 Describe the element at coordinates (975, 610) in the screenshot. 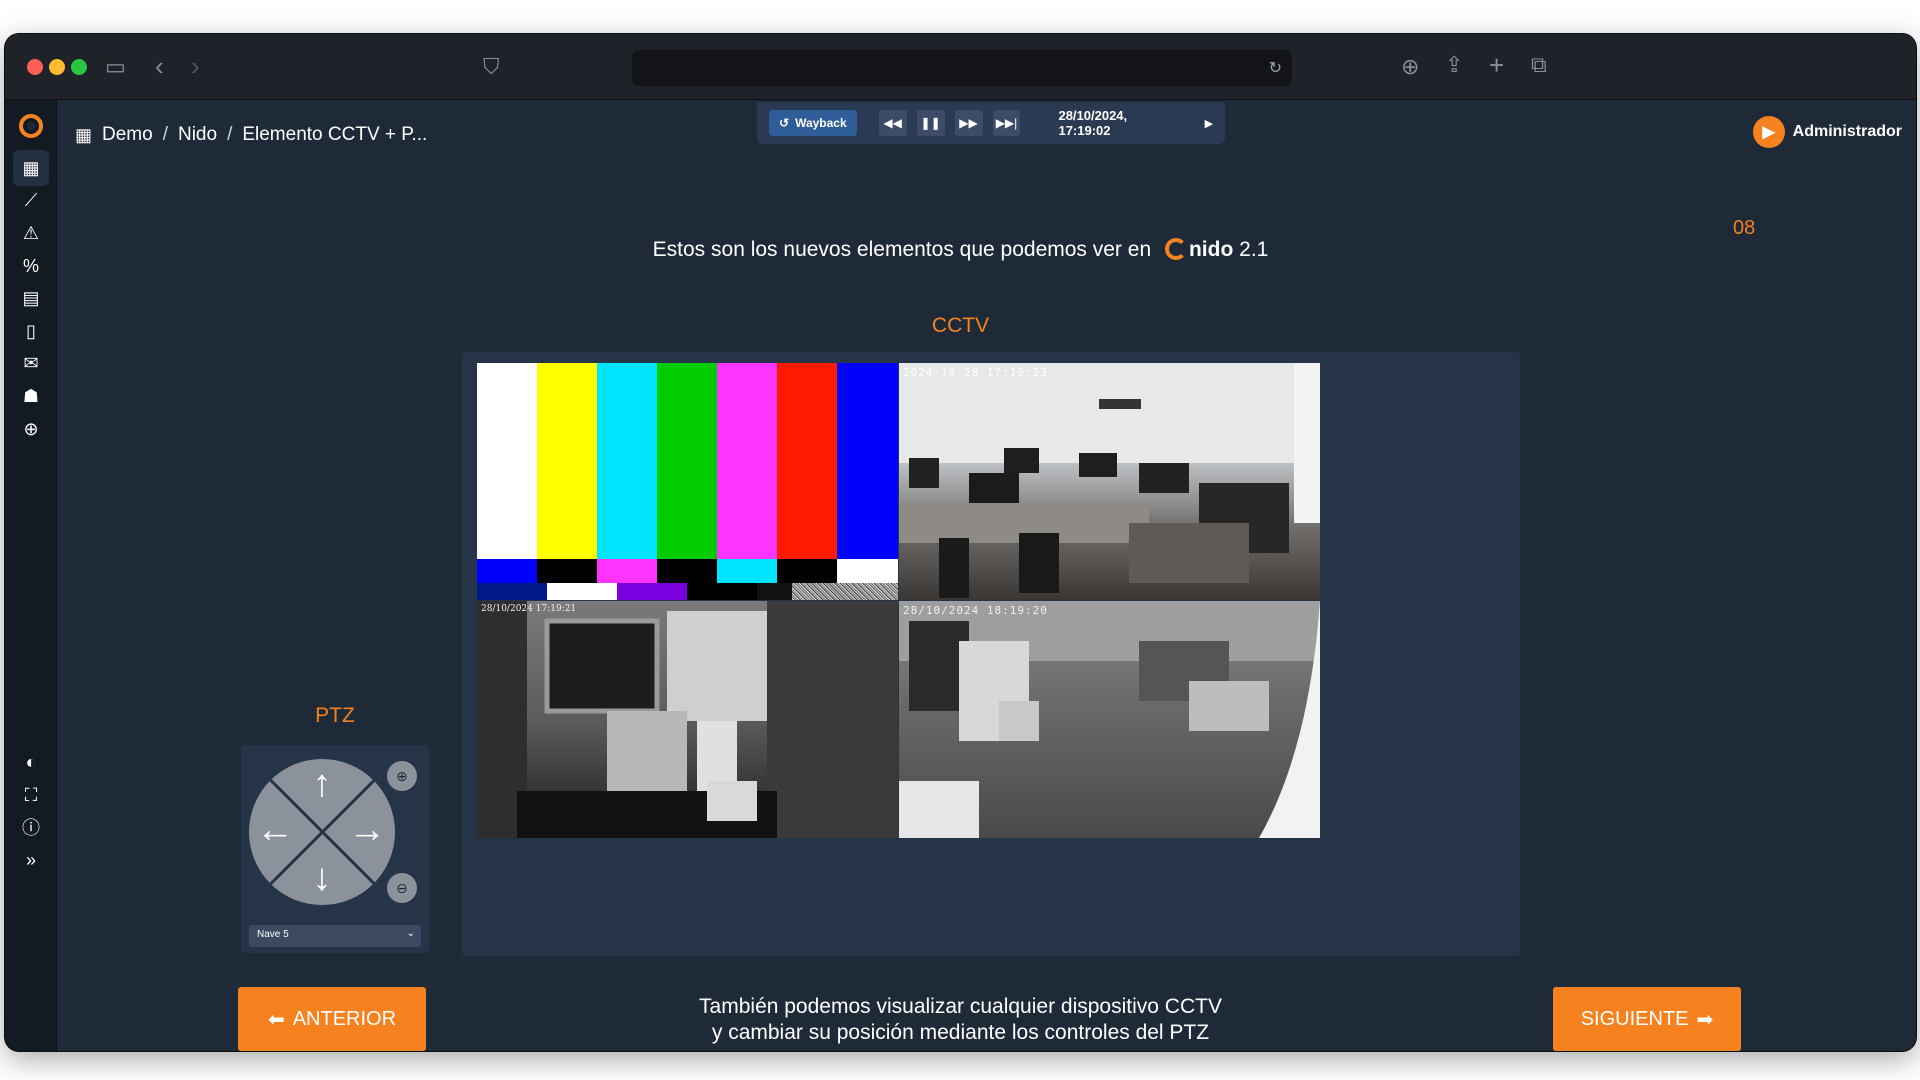

I see `camera-timestamp: 28/10/2024 18:19:20` at that location.